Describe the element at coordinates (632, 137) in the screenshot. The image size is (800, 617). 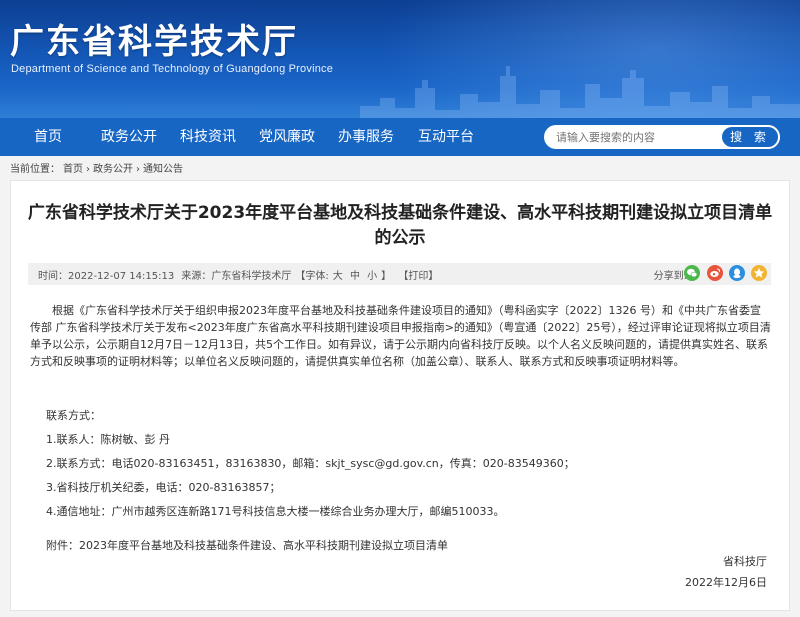
I see `search-input` at that location.